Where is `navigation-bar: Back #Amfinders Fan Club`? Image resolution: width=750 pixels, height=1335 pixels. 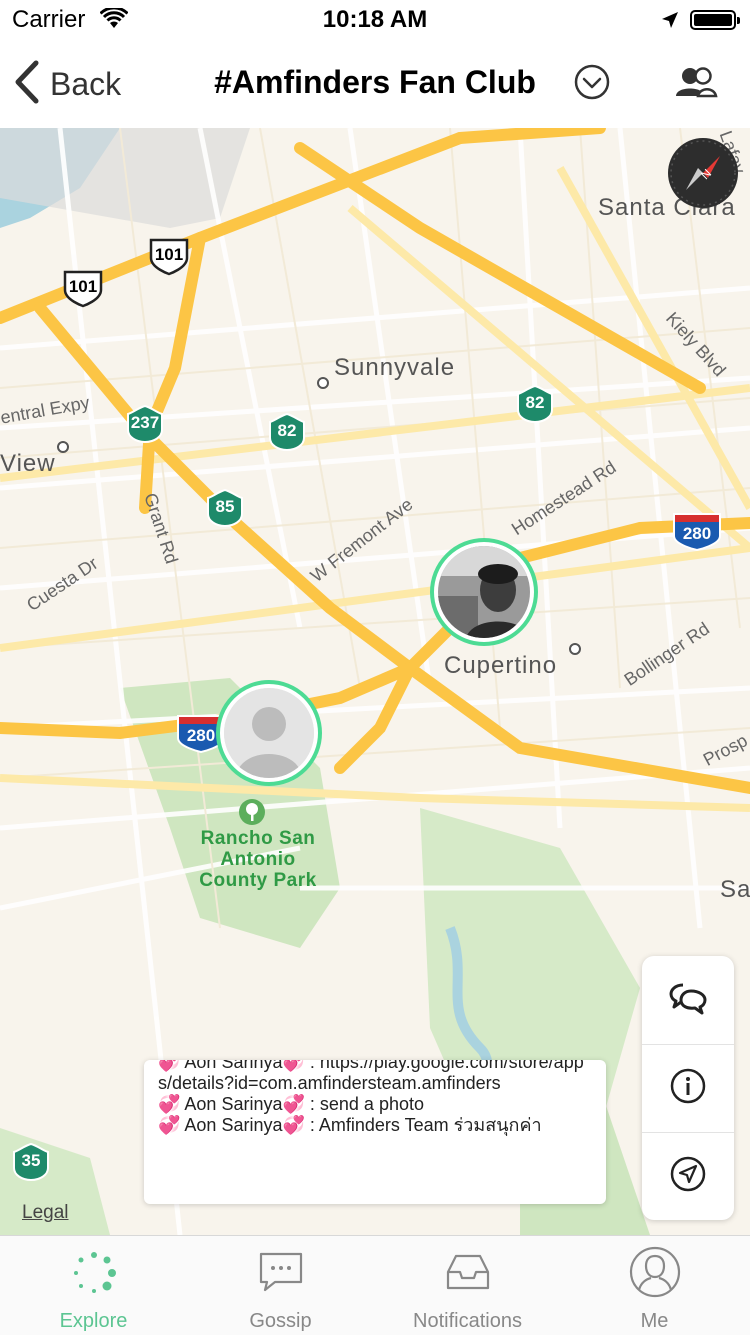
navigation-bar: Back #Amfinders Fan Club is located at coordinates (375, 84).